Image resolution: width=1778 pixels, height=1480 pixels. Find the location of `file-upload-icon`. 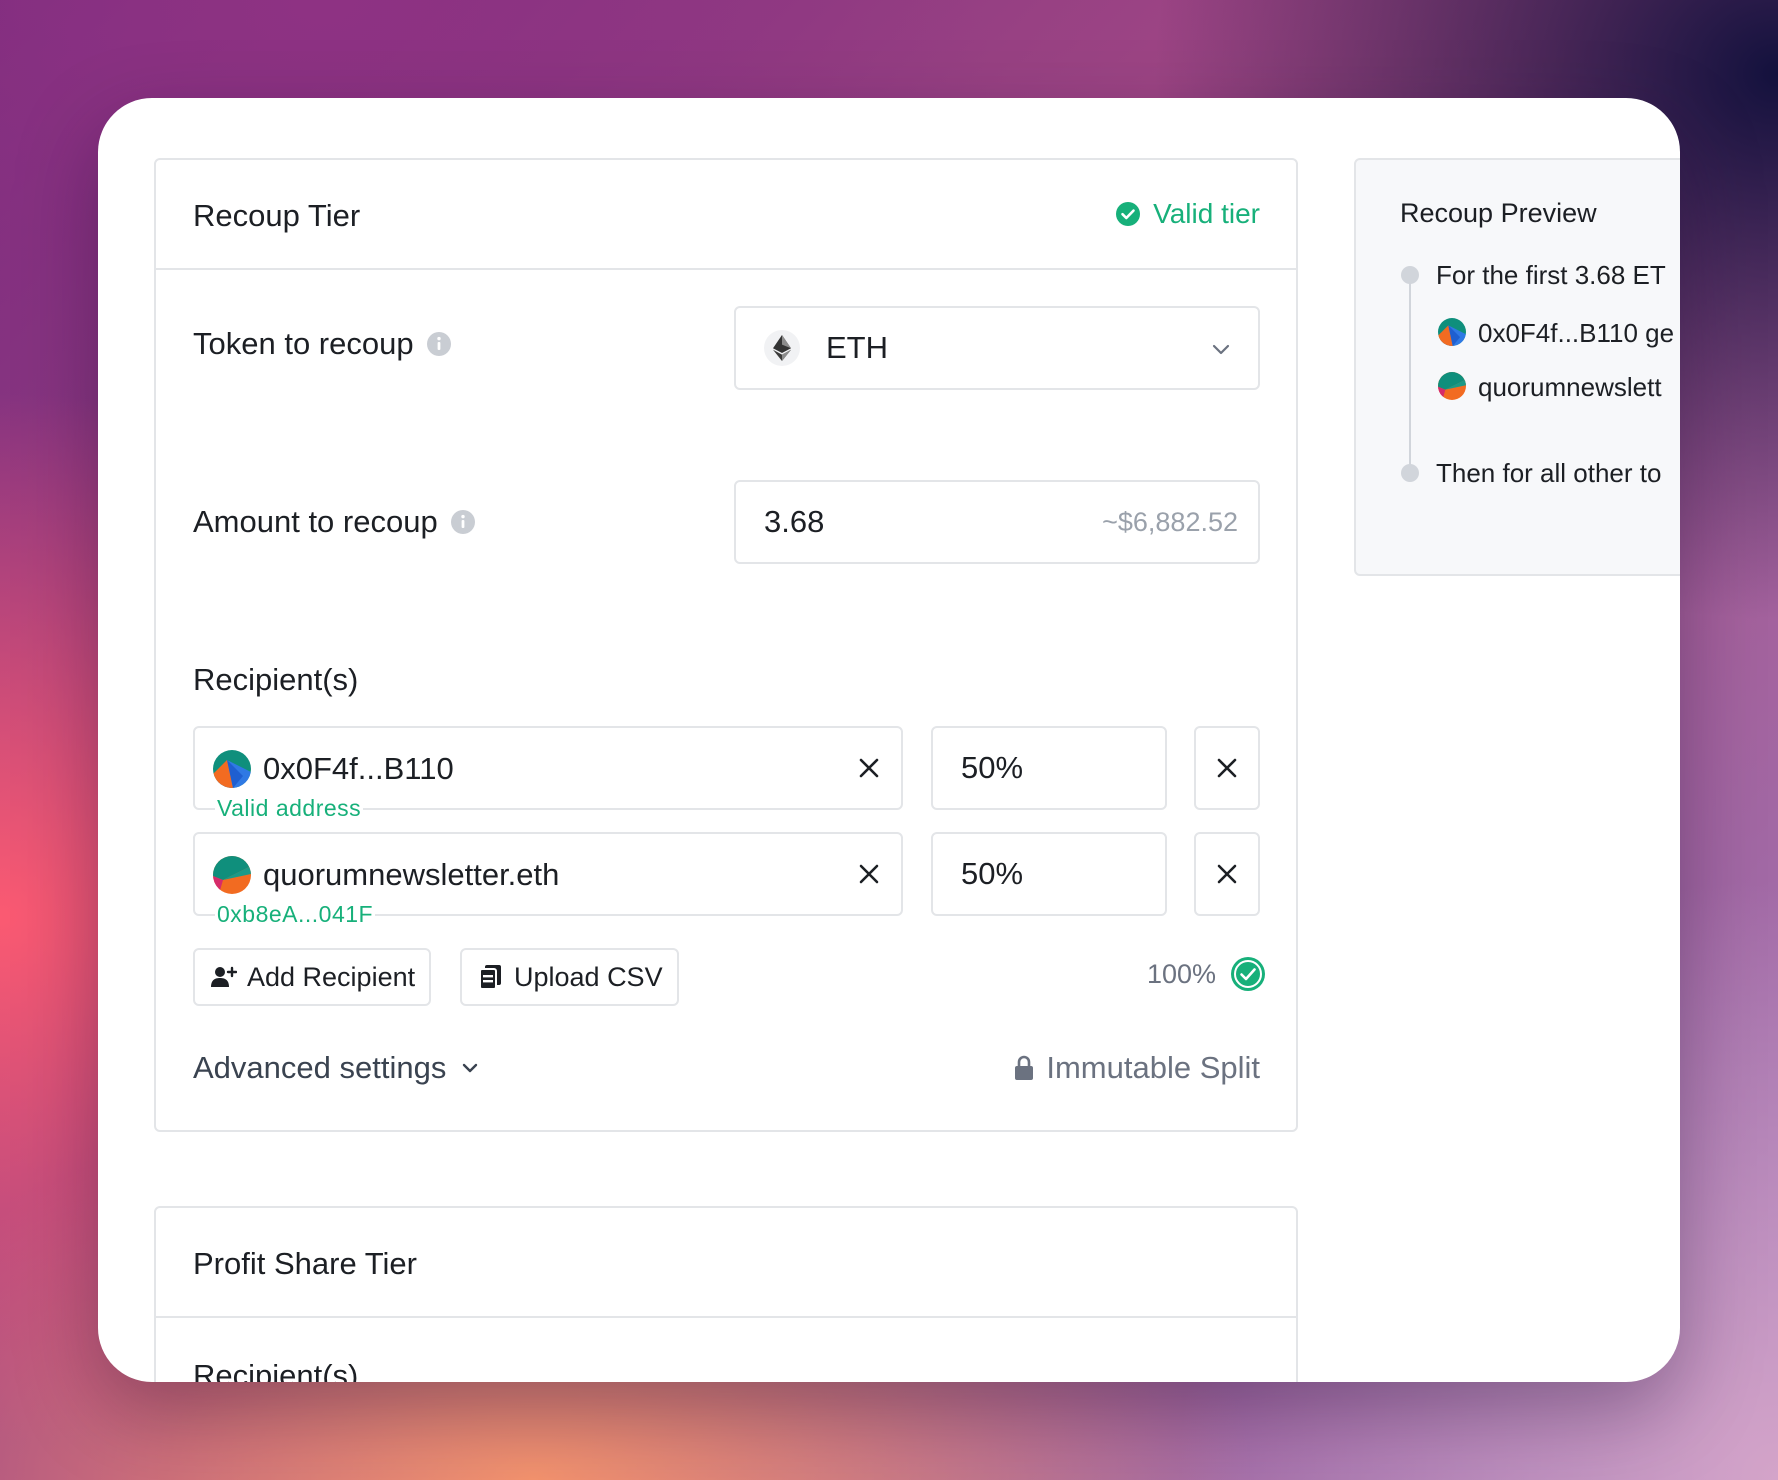

file-upload-icon is located at coordinates (490, 977).